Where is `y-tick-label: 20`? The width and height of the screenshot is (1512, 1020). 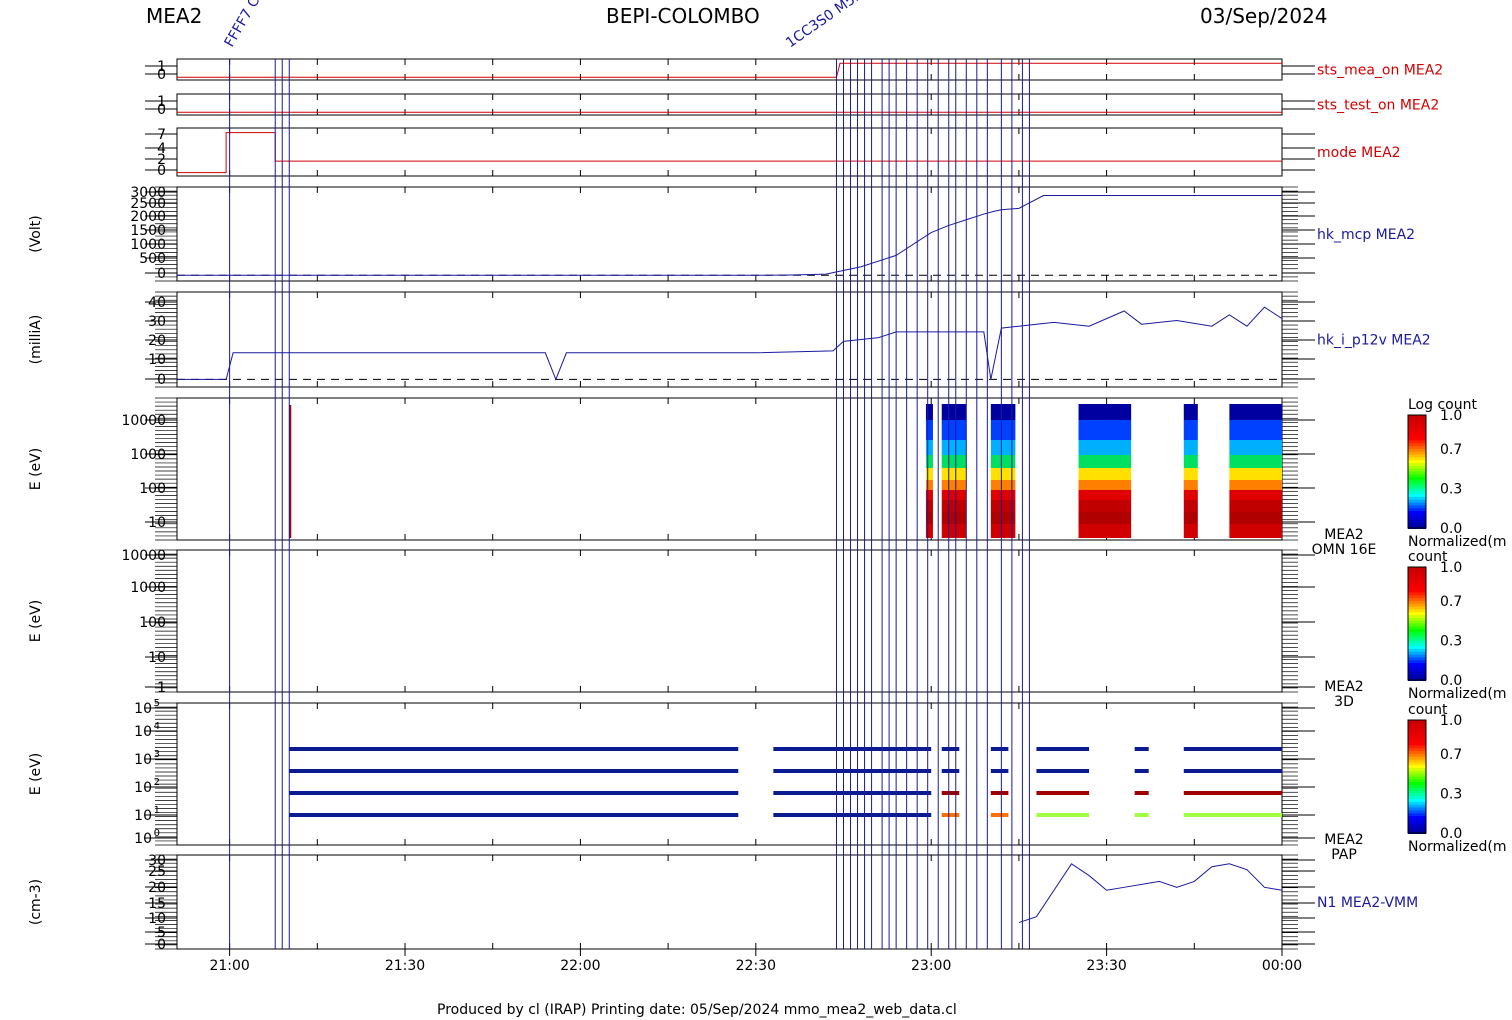
y-tick-label: 20 is located at coordinates (157, 888).